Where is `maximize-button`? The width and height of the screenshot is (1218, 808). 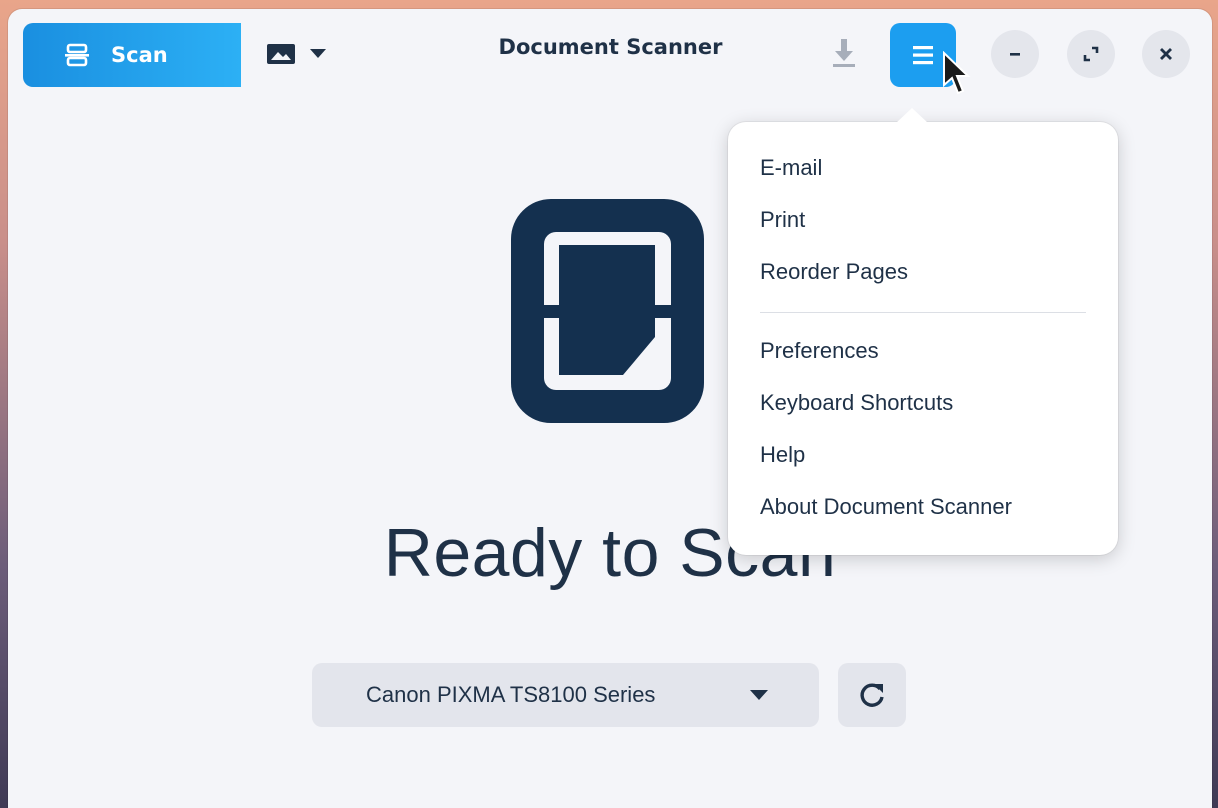
maximize-button is located at coordinates (1091, 54).